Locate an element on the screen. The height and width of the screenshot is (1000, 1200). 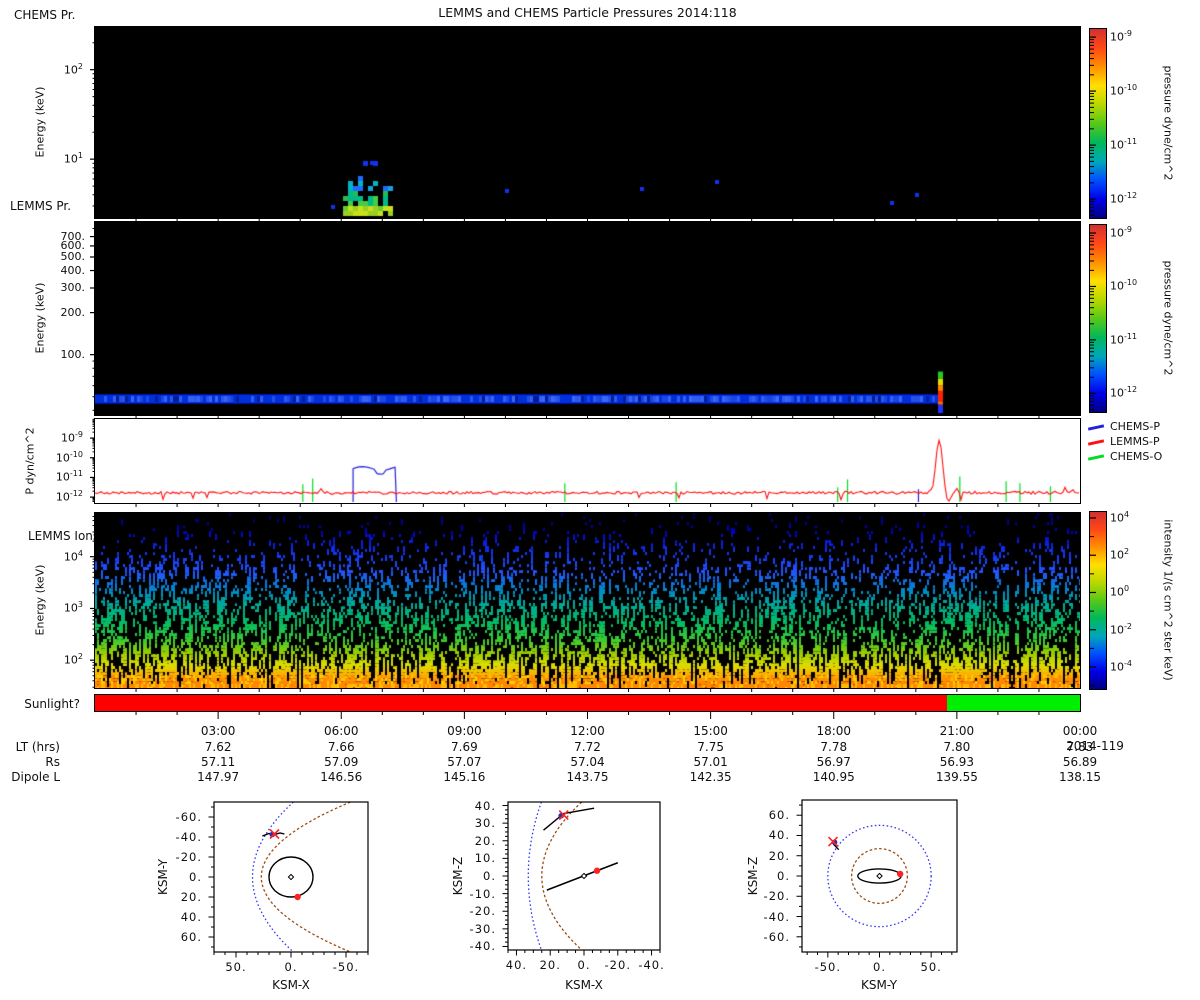
legend-swatch-lemms-p is located at coordinates (1096, 442).